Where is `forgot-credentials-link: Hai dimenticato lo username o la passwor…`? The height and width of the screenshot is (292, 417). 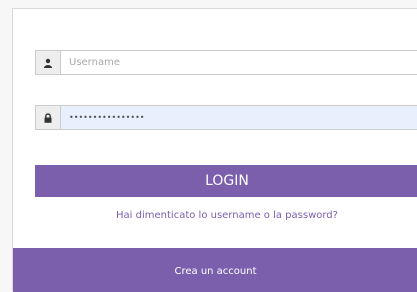
forgot-credentials-link: Hai dimenticato lo username o la passwor… is located at coordinates (226, 215).